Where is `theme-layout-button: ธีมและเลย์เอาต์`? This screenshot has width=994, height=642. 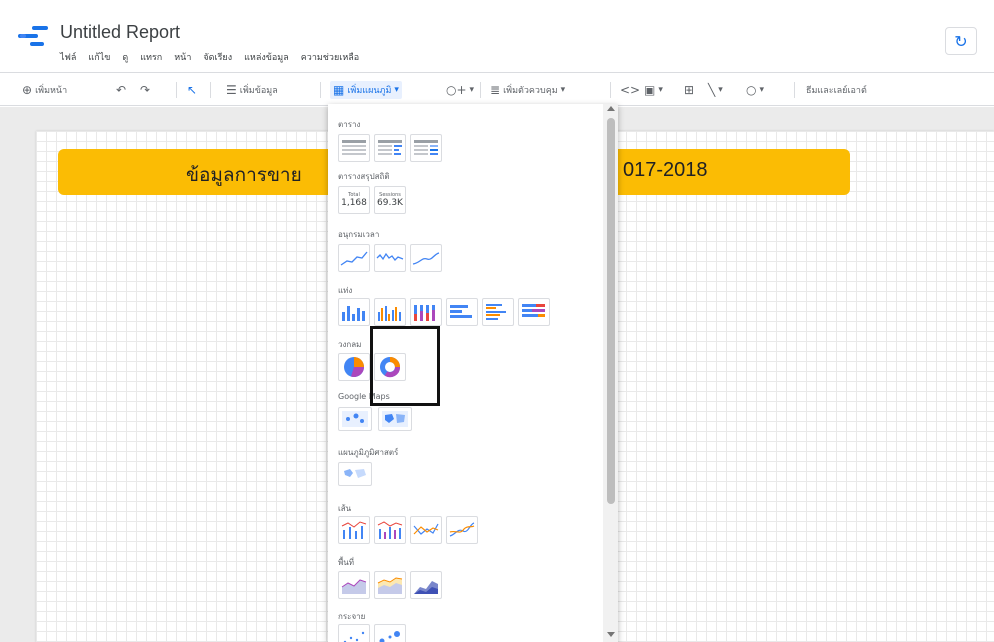 theme-layout-button: ธีมและเลย์เอาต์ is located at coordinates (836, 90).